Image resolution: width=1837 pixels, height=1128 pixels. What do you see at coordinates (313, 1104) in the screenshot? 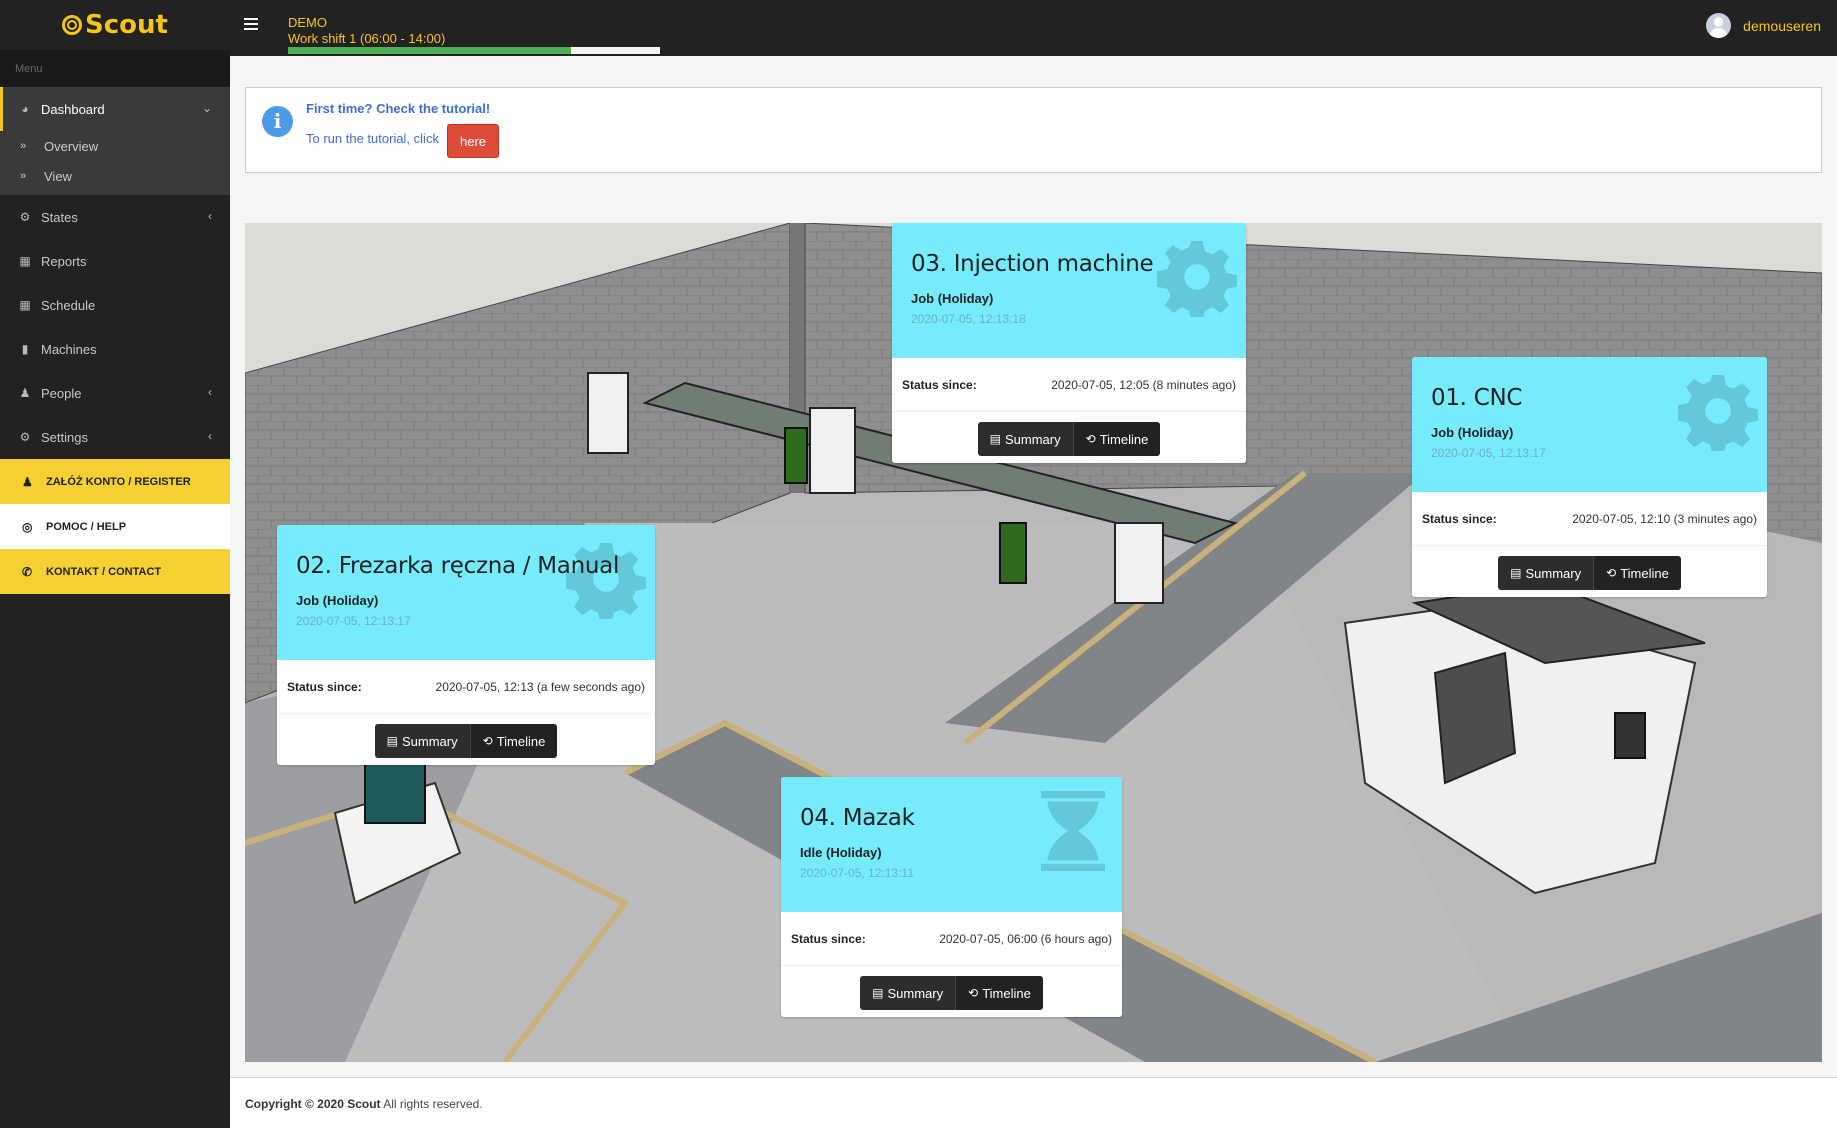
I see `copyright-text: Copyright © 2020 Scout` at bounding box center [313, 1104].